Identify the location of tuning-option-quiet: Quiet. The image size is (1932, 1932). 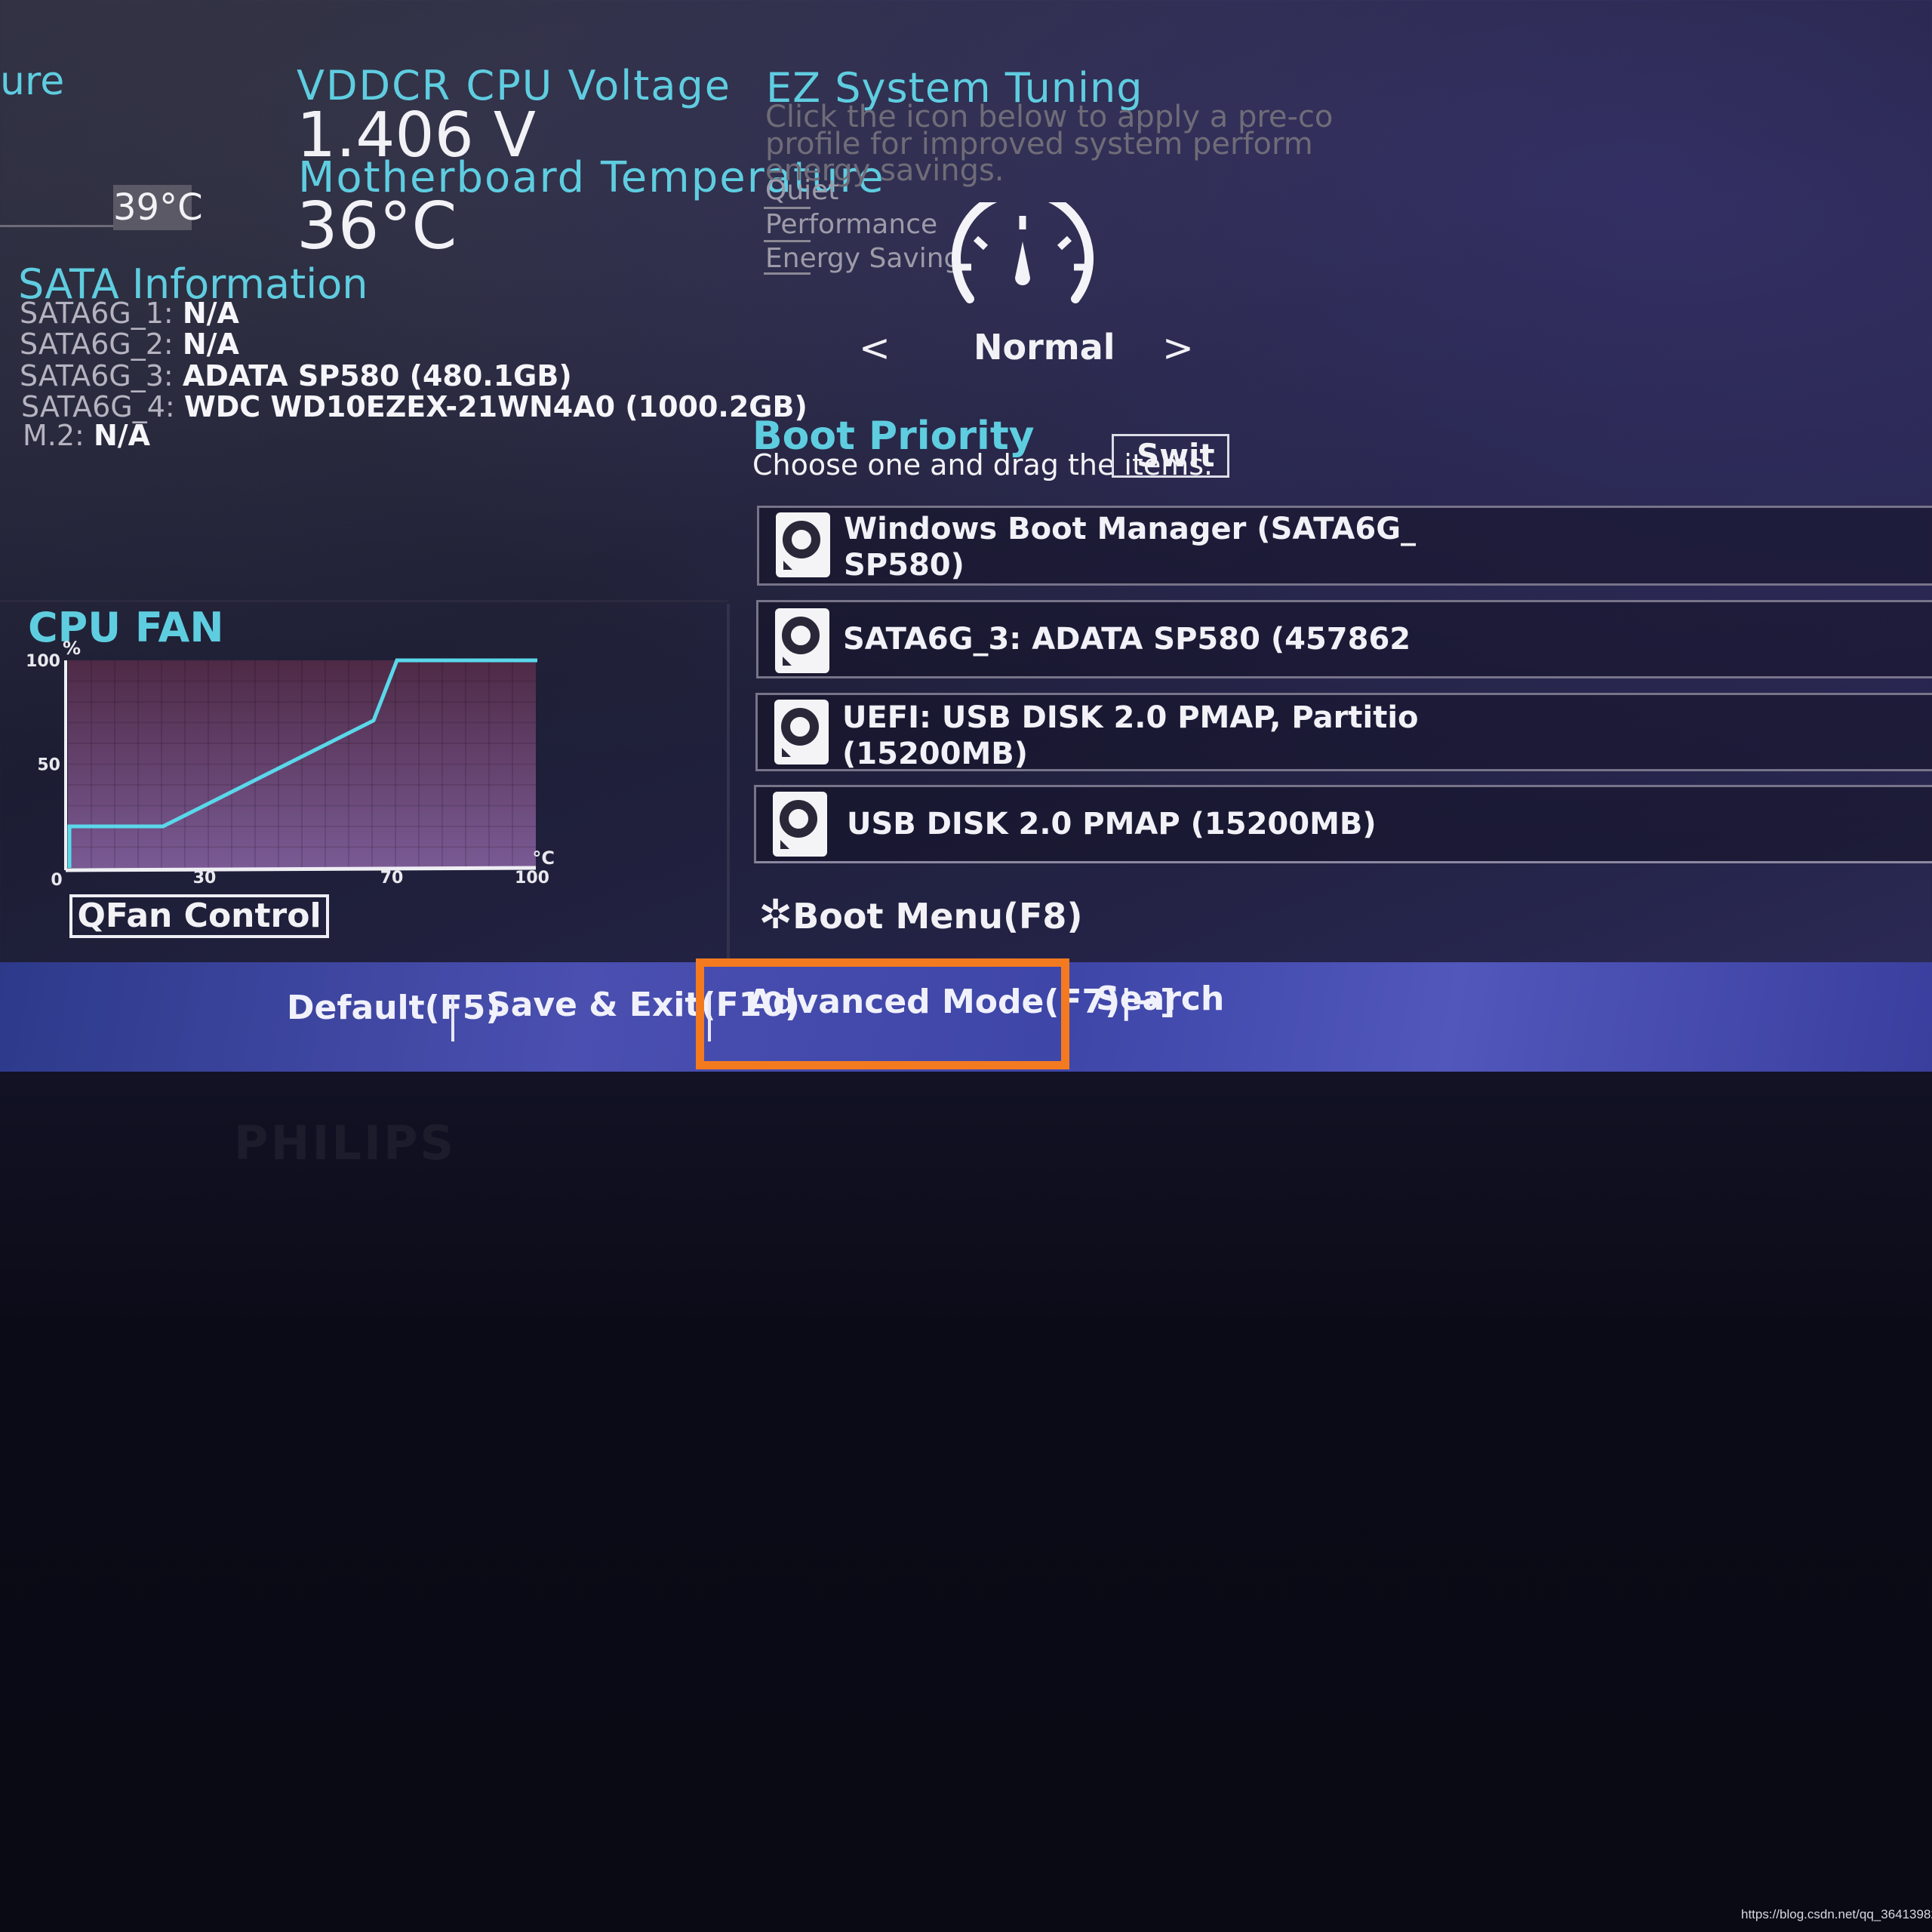
(801, 190).